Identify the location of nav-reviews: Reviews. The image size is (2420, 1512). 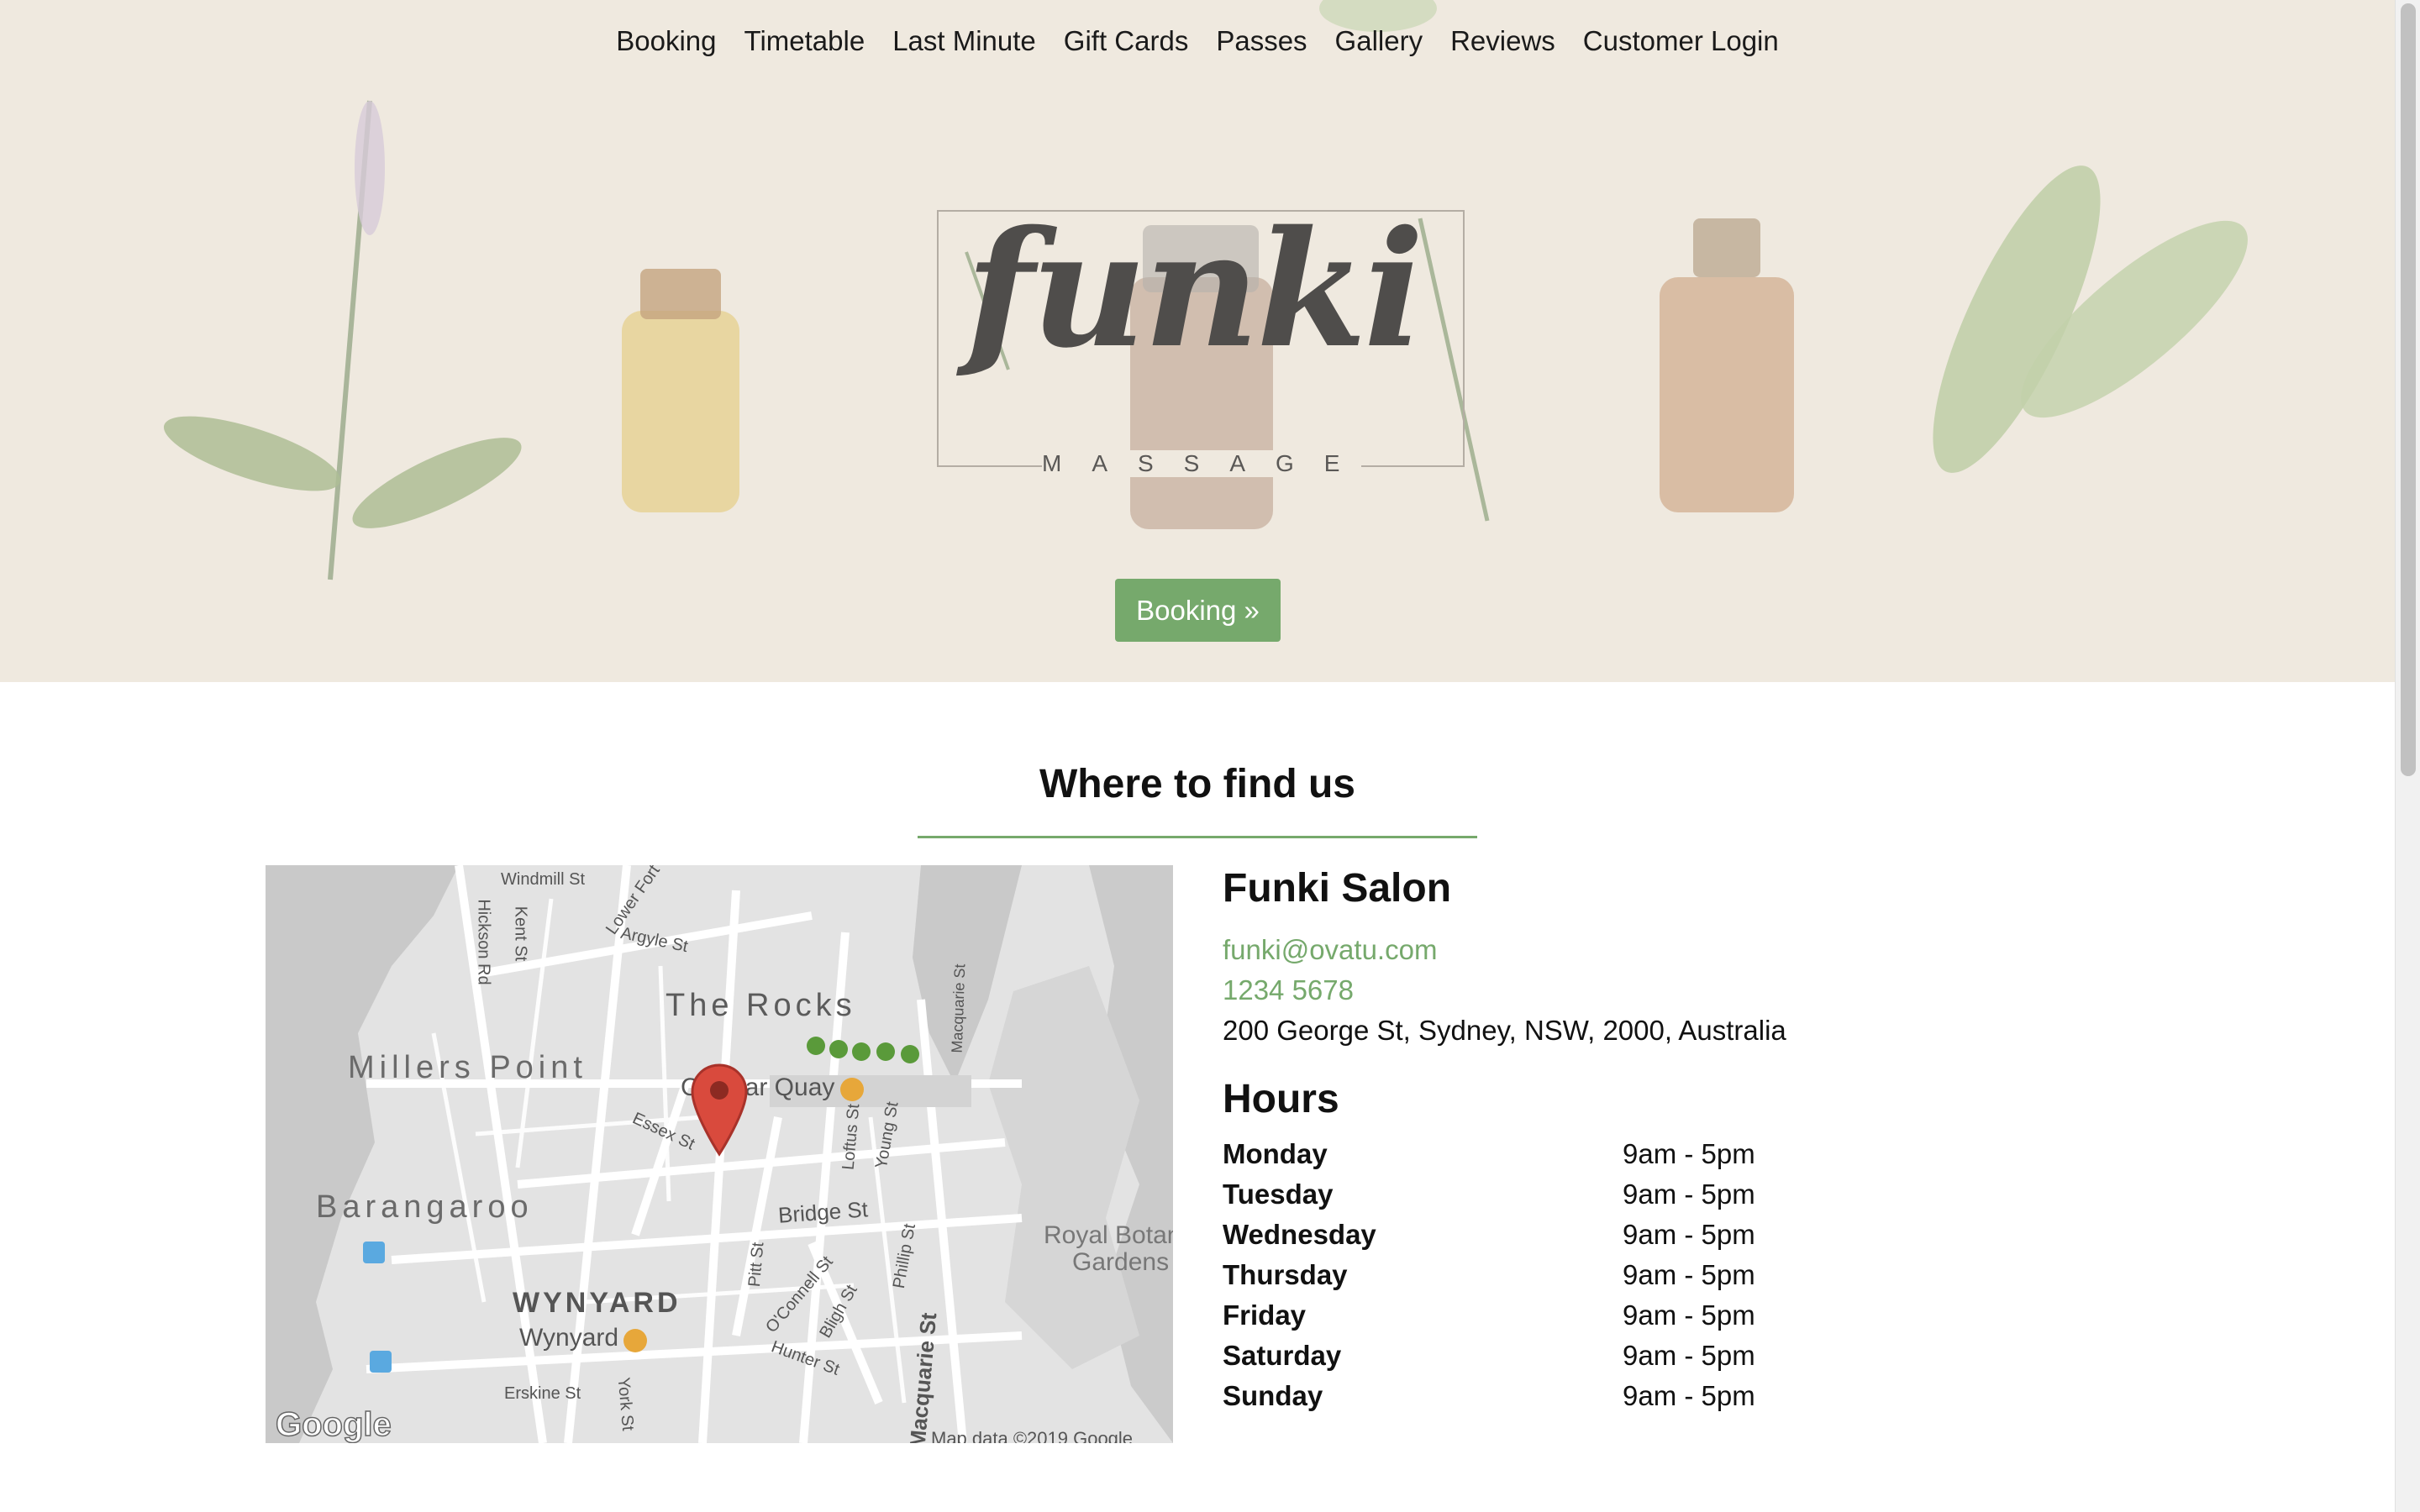
(1502, 41).